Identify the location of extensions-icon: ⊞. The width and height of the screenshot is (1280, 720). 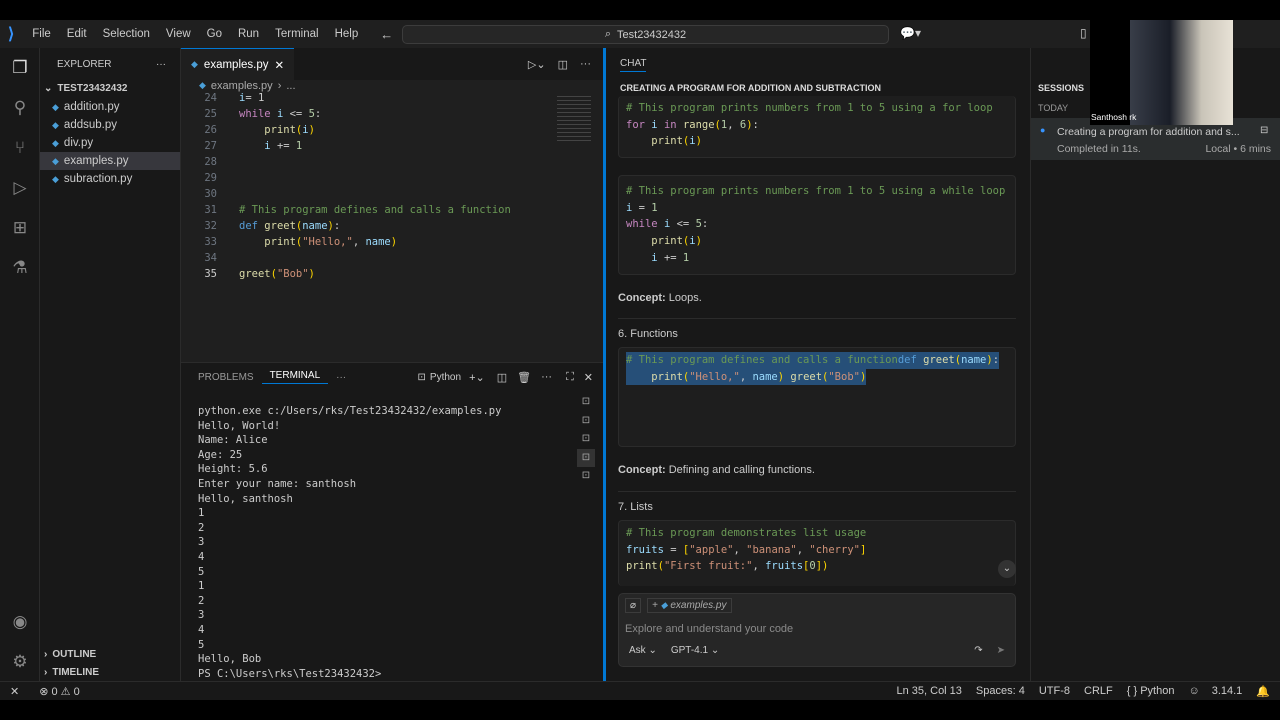
(20, 228).